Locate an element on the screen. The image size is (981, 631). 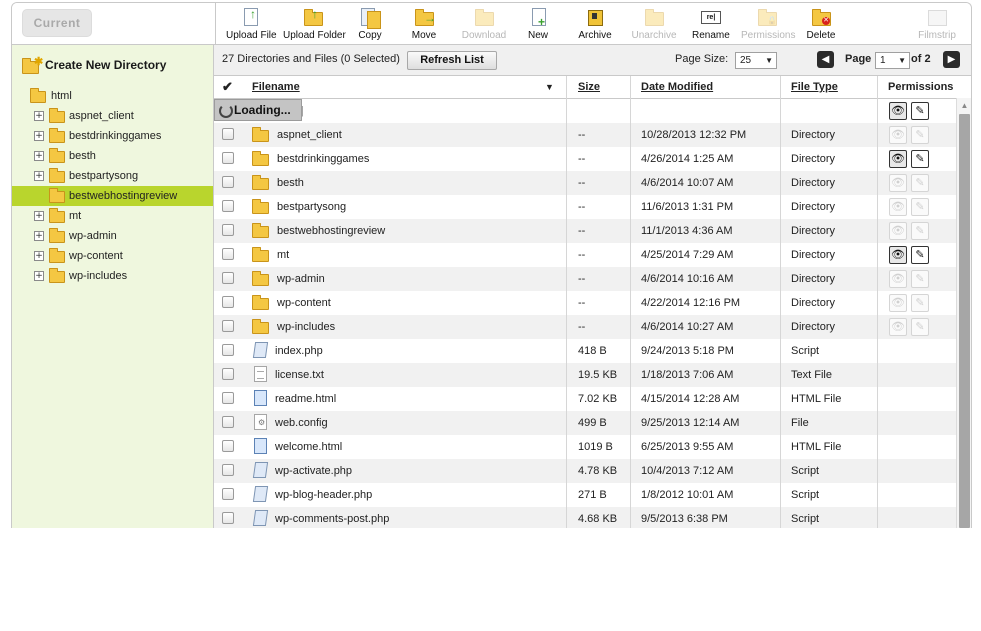
filename-cell: index.php is located at coordinates (299, 351).